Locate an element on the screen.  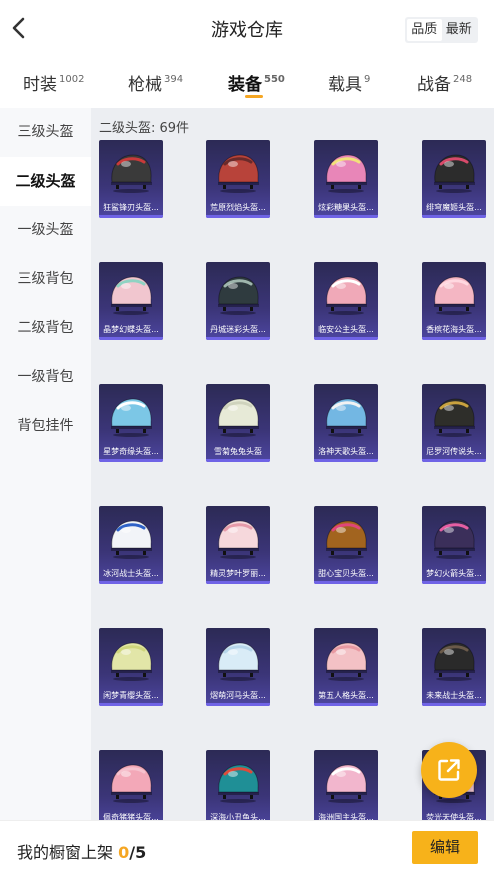
tab-vehicles: 载具 9 is located at coordinates (349, 82).